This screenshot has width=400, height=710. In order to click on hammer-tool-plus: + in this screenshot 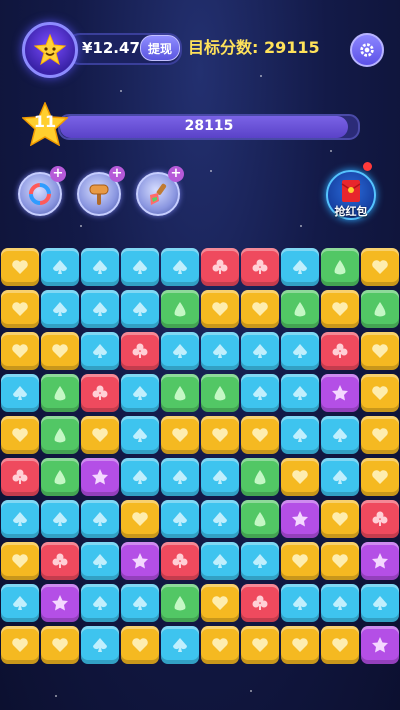, I will do `click(117, 174)`.